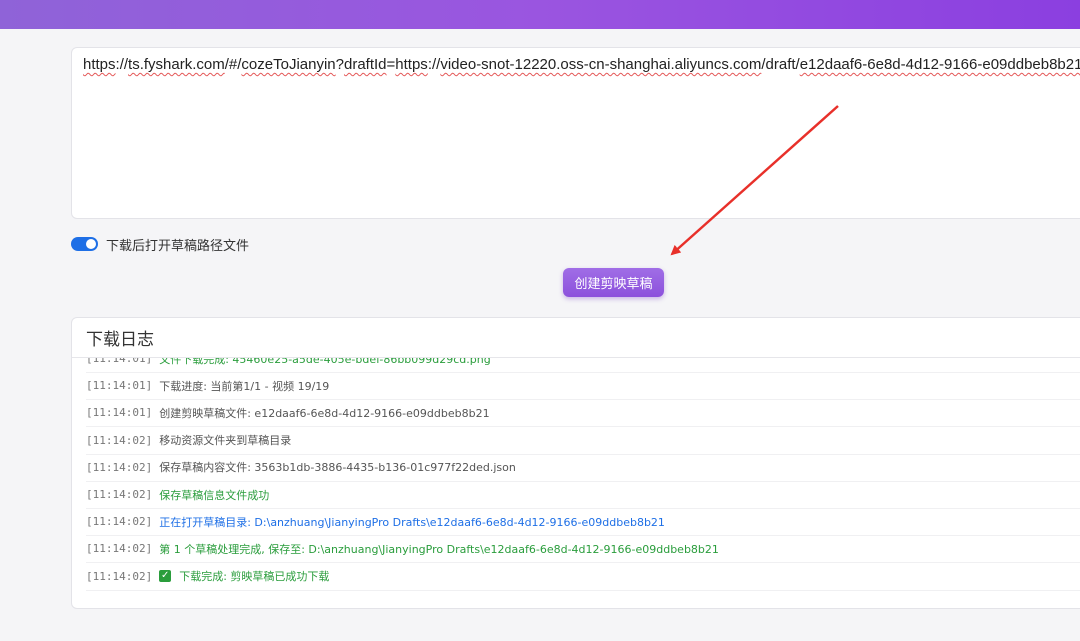 The image size is (1080, 641). Describe the element at coordinates (391, 64) in the screenshot. I see `url-segment: =` at that location.